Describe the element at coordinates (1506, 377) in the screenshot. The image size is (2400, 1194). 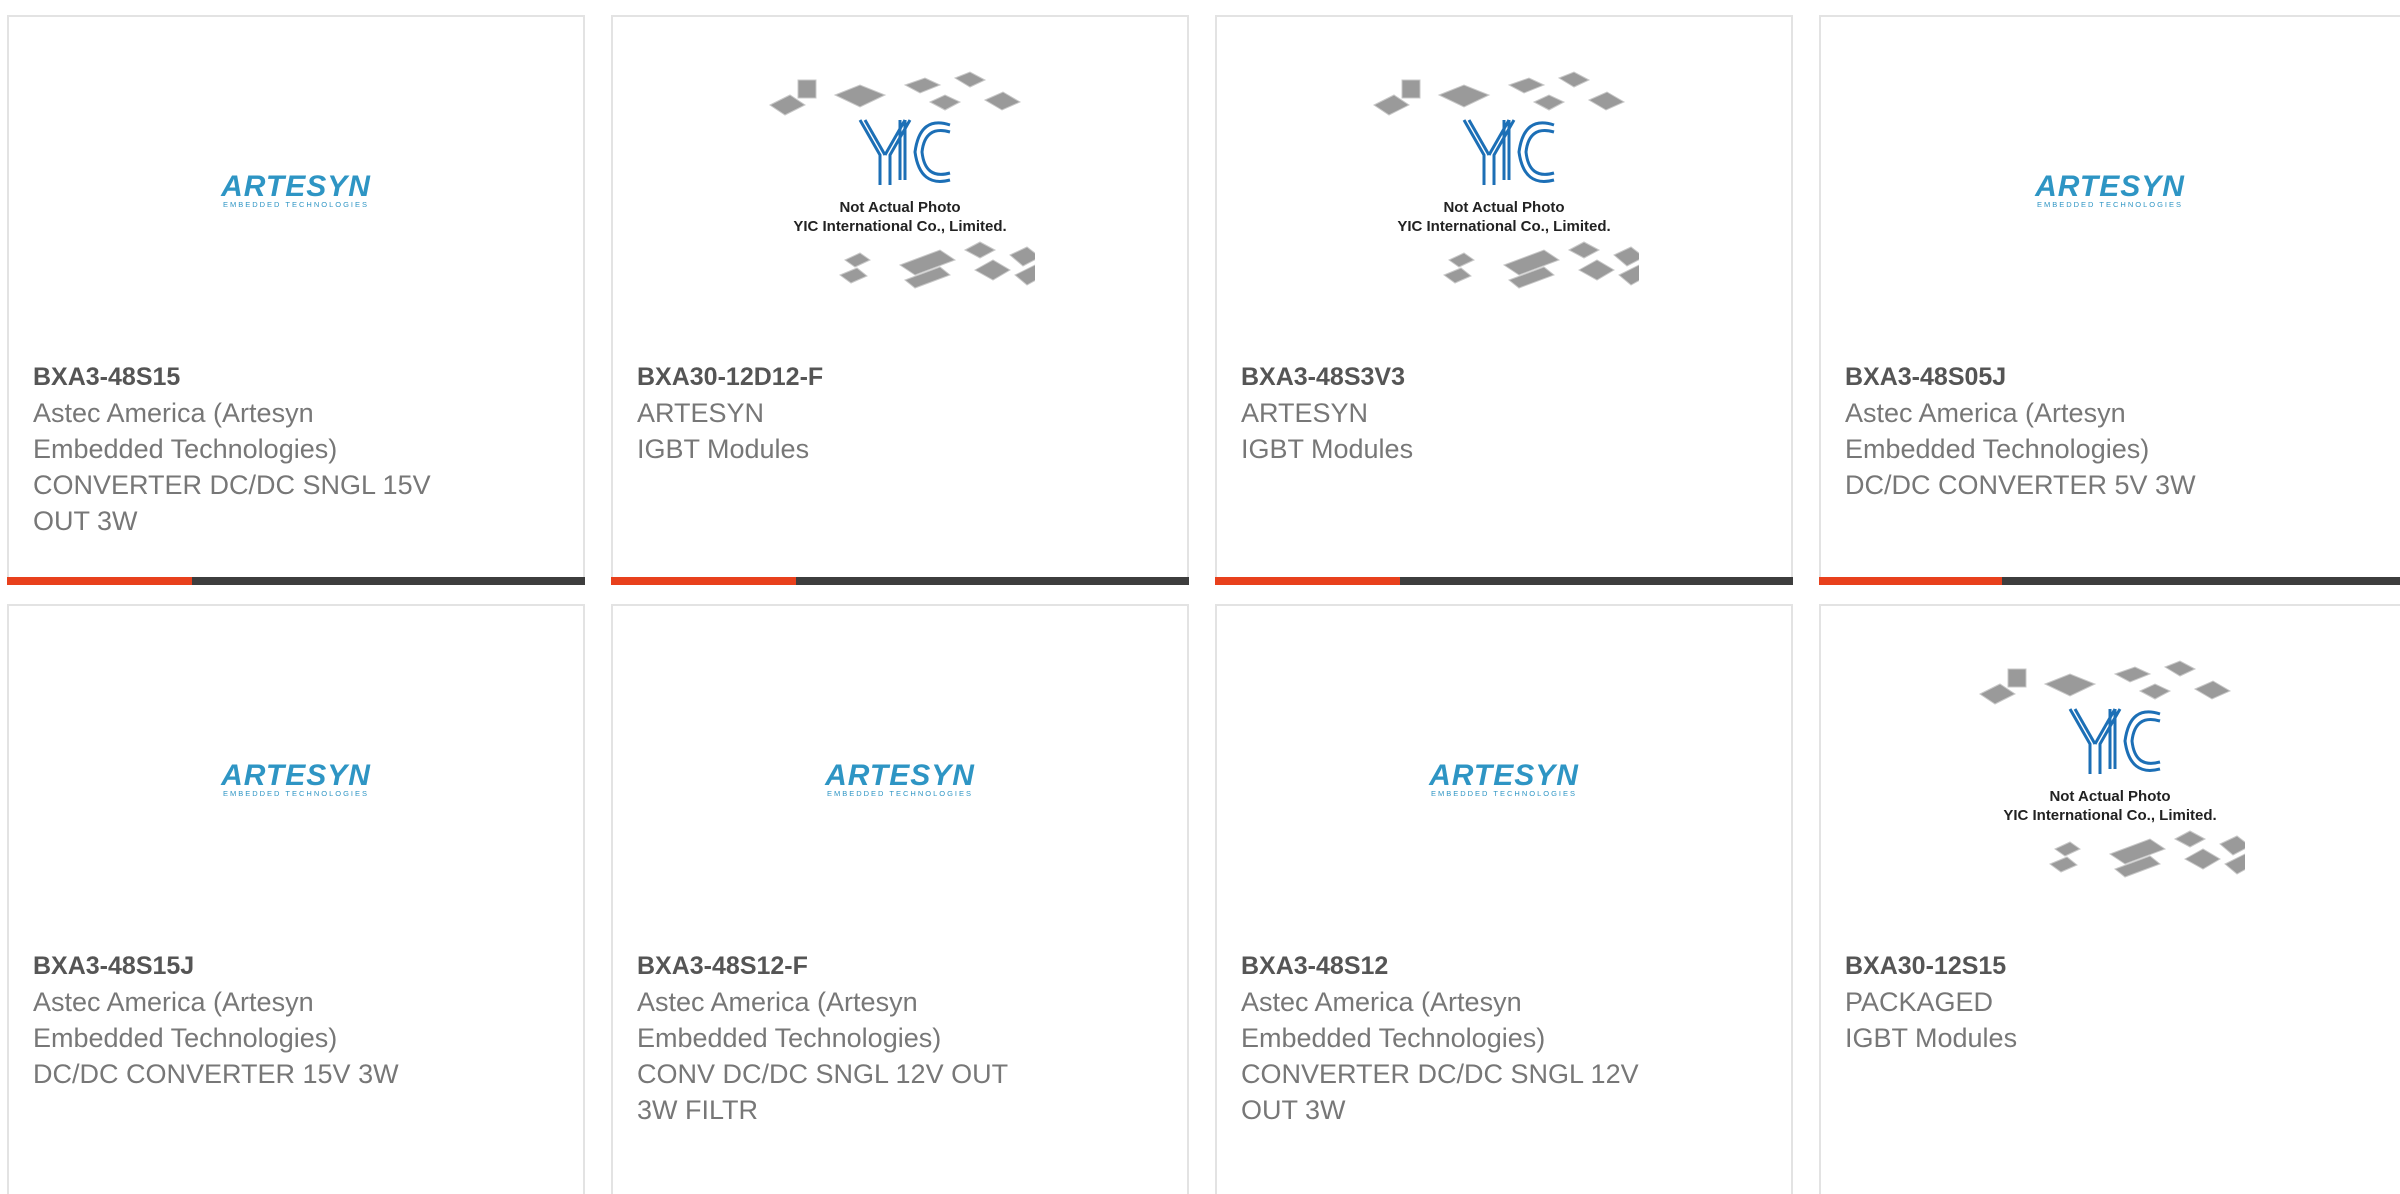
I see `part-number: BXA3-48S3V3` at that location.